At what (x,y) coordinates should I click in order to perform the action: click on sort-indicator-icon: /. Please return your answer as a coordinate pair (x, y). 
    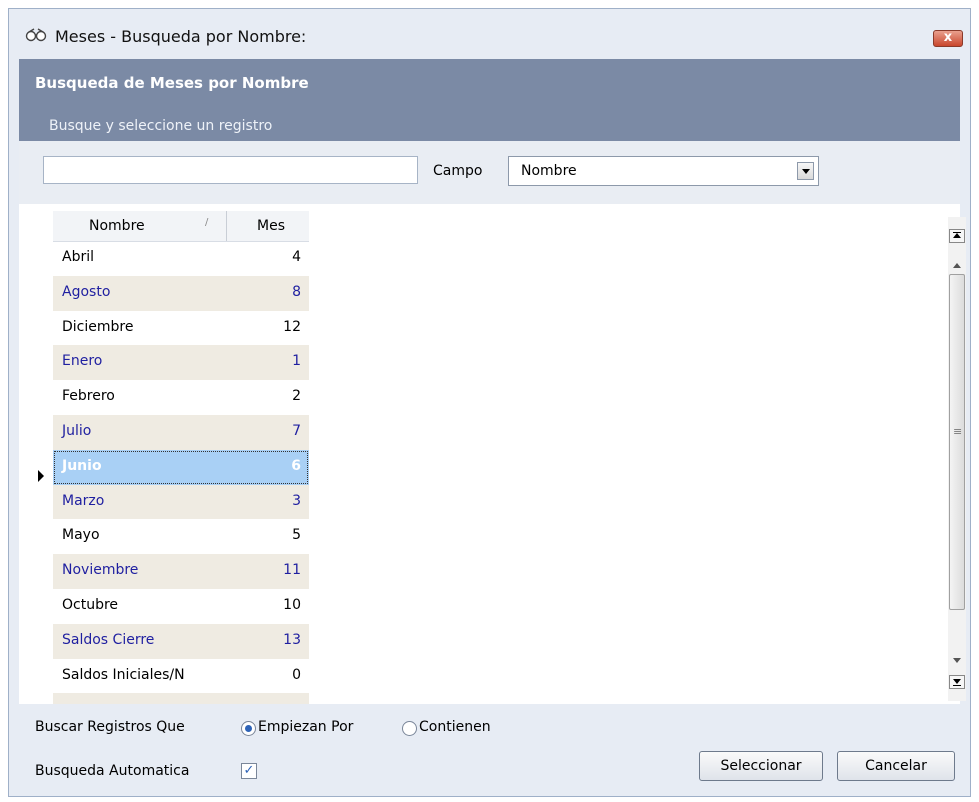
    Looking at the image, I should click on (207, 222).